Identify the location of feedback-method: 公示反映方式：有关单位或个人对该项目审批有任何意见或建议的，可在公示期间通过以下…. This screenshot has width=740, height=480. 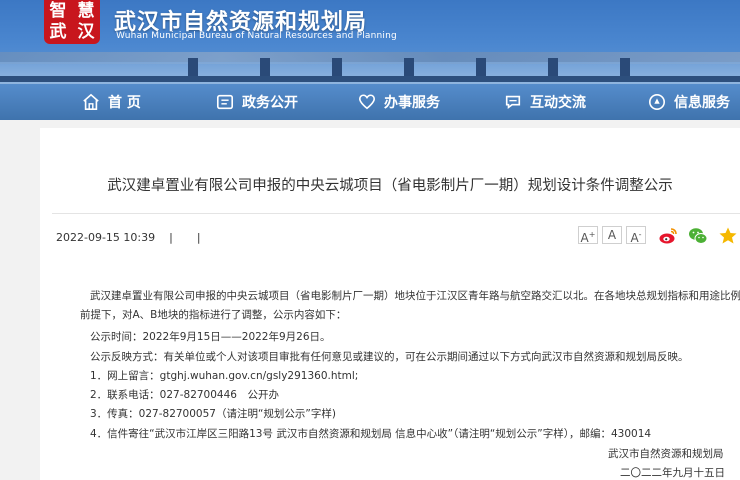
(389, 357).